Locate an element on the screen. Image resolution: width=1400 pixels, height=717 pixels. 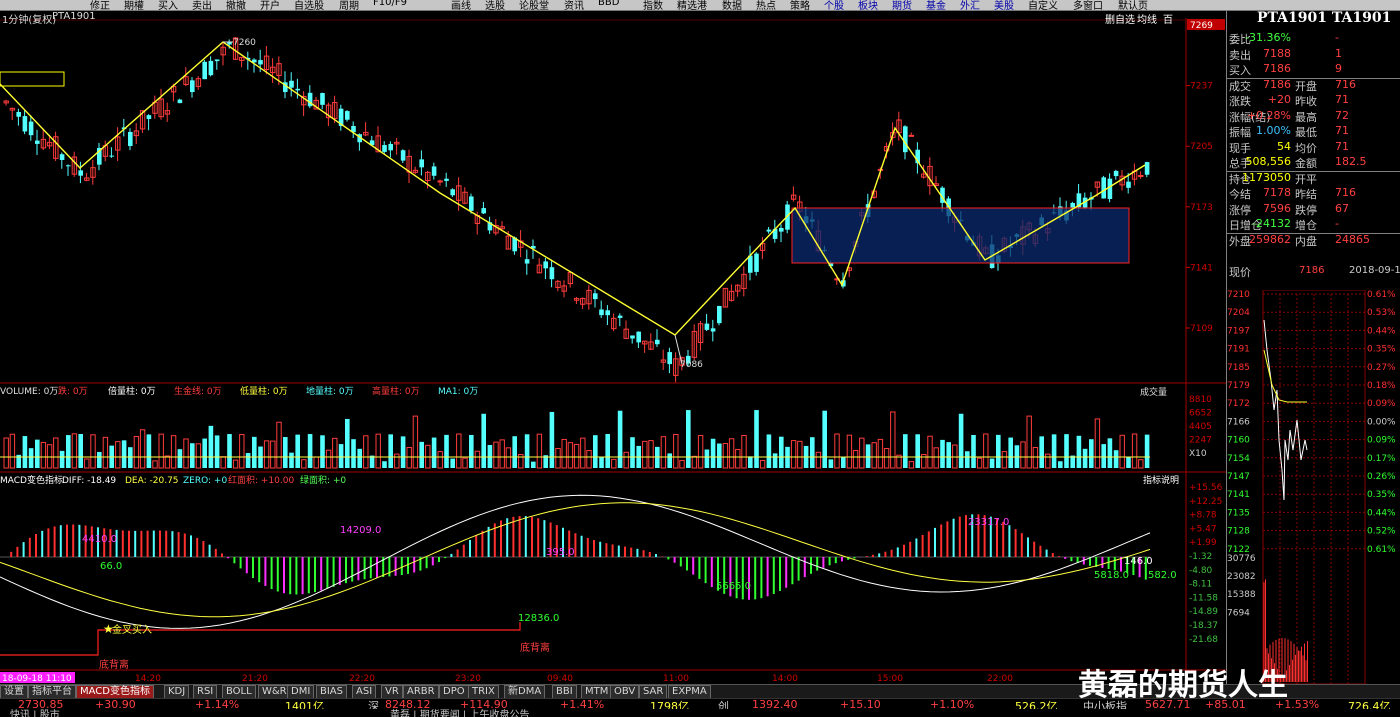
quote-key: 今结 is located at coordinates (1240, 194).